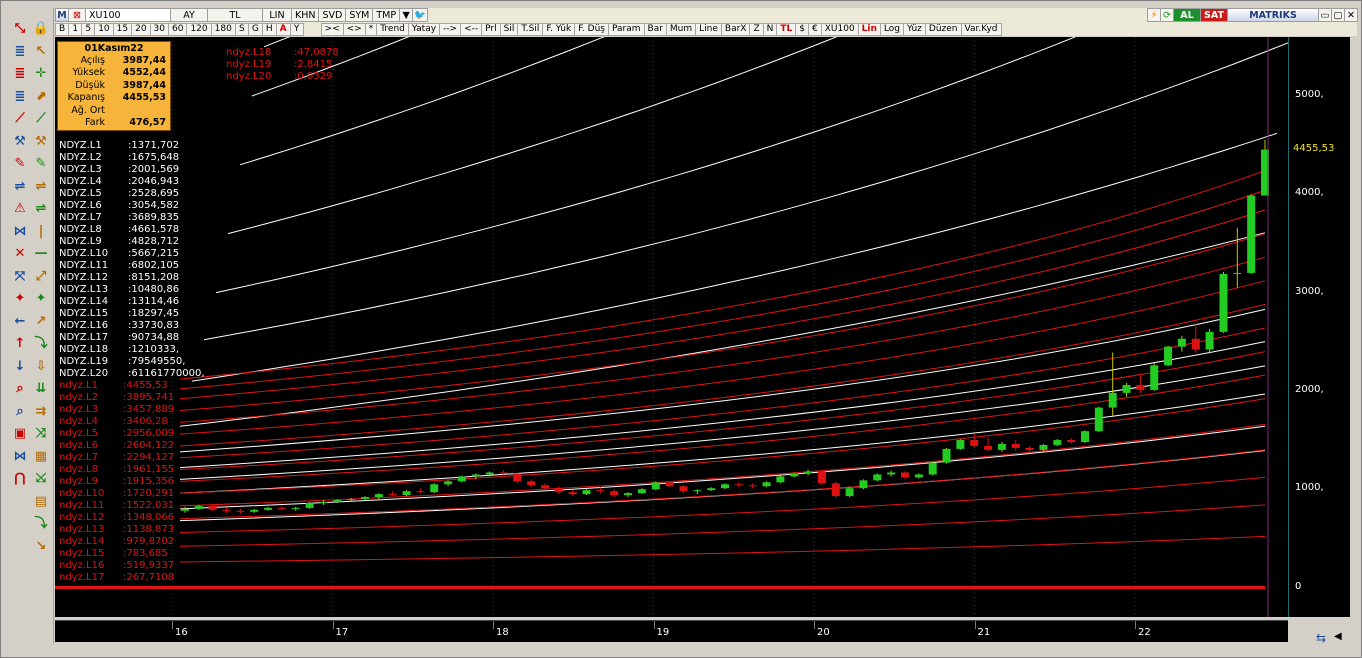 Image resolution: width=1362 pixels, height=658 pixels. What do you see at coordinates (869, 29) in the screenshot?
I see `chart-tool-button: Lin` at bounding box center [869, 29].